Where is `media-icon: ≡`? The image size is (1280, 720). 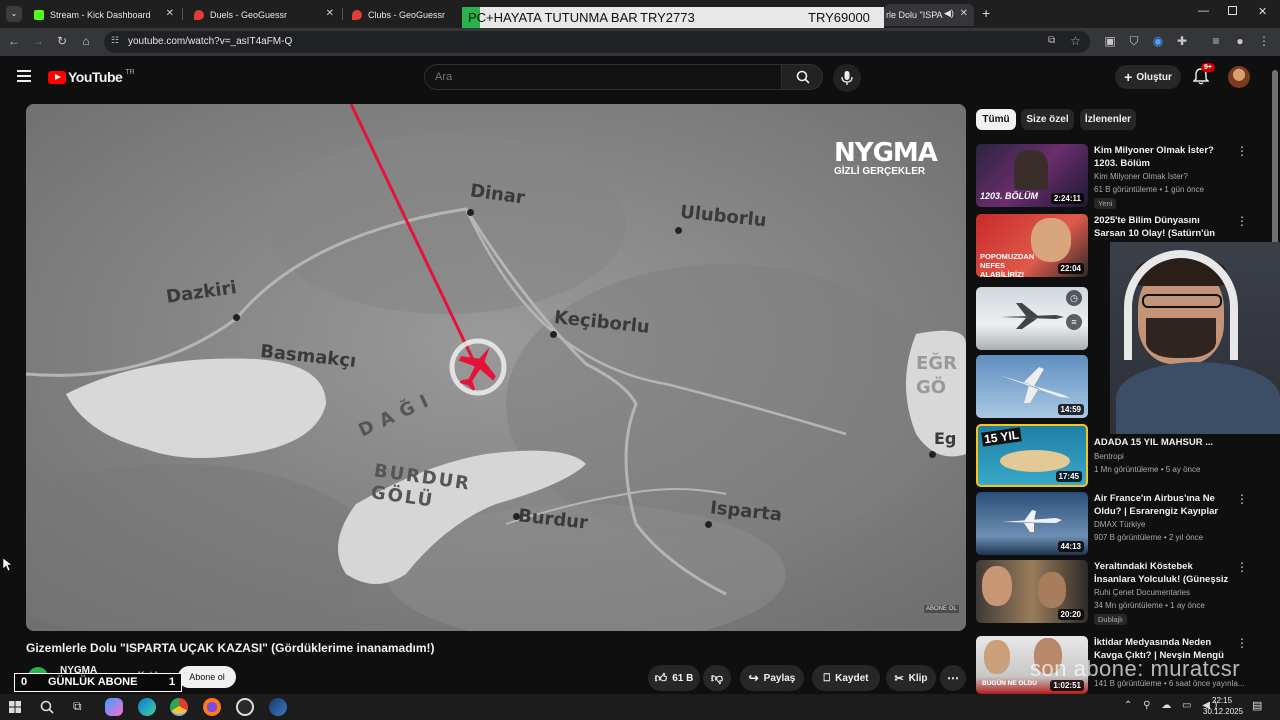
media-icon: ≡ is located at coordinates (1216, 41).